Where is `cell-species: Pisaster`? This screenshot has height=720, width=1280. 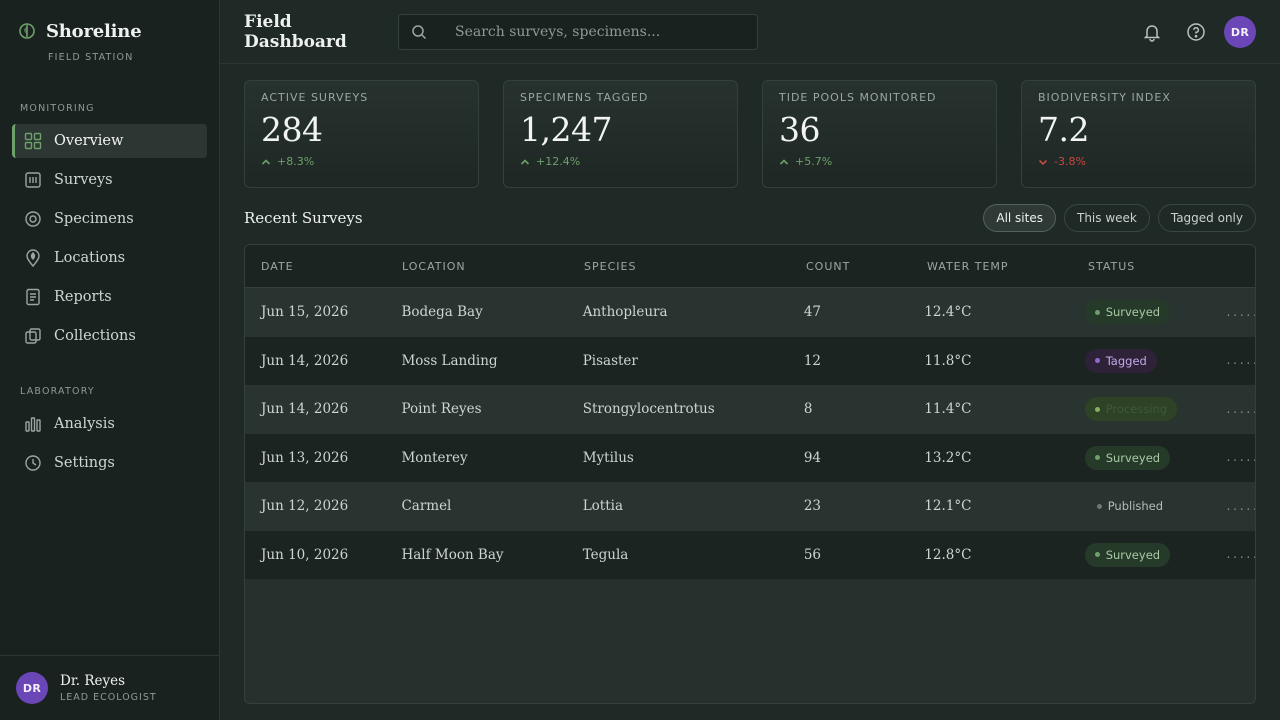
cell-species: Pisaster is located at coordinates (610, 360).